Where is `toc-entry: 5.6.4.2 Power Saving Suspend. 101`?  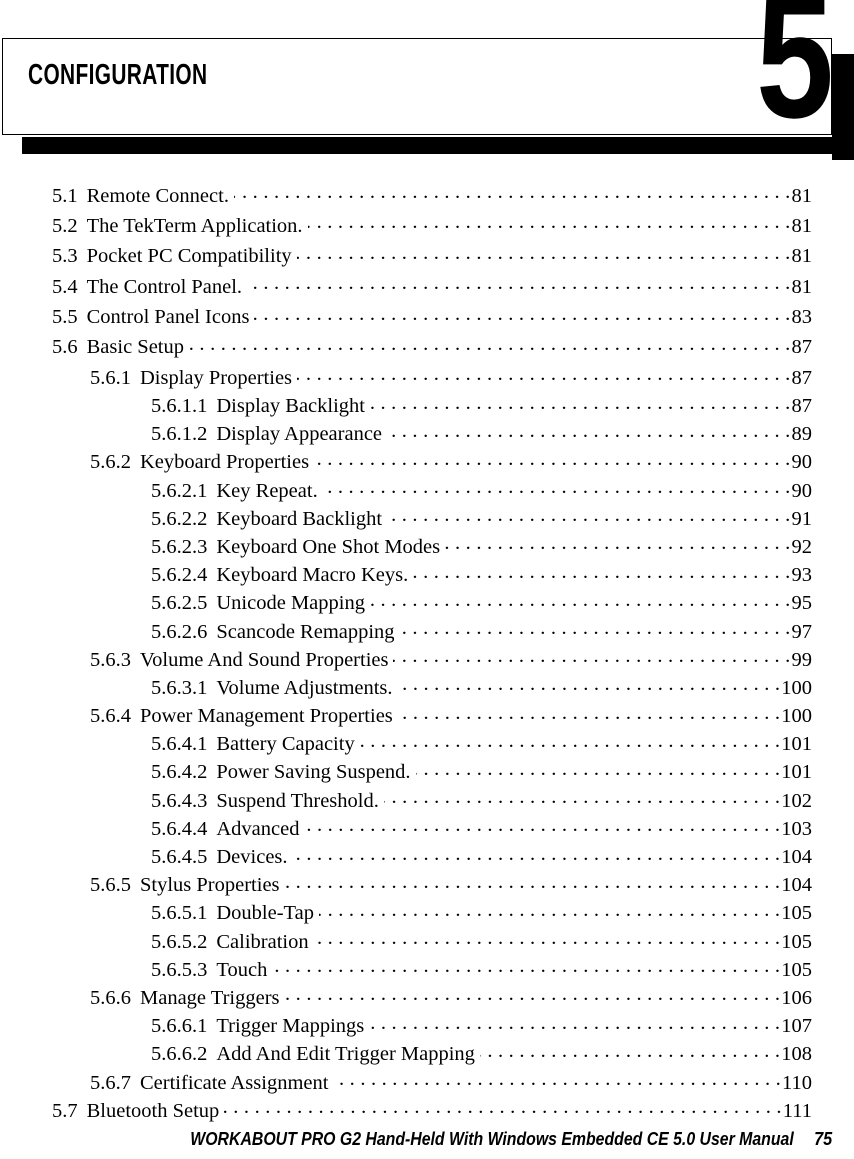 toc-entry: 5.6.4.2 Power Saving Suspend. 101 is located at coordinates (427, 772).